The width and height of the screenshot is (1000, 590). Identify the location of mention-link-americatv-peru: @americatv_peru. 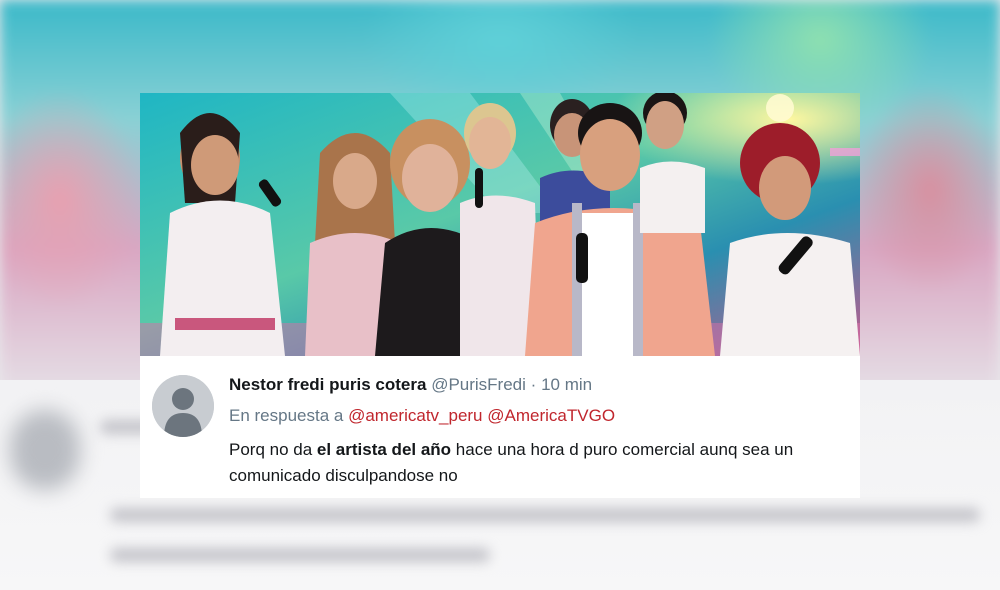
(415, 415).